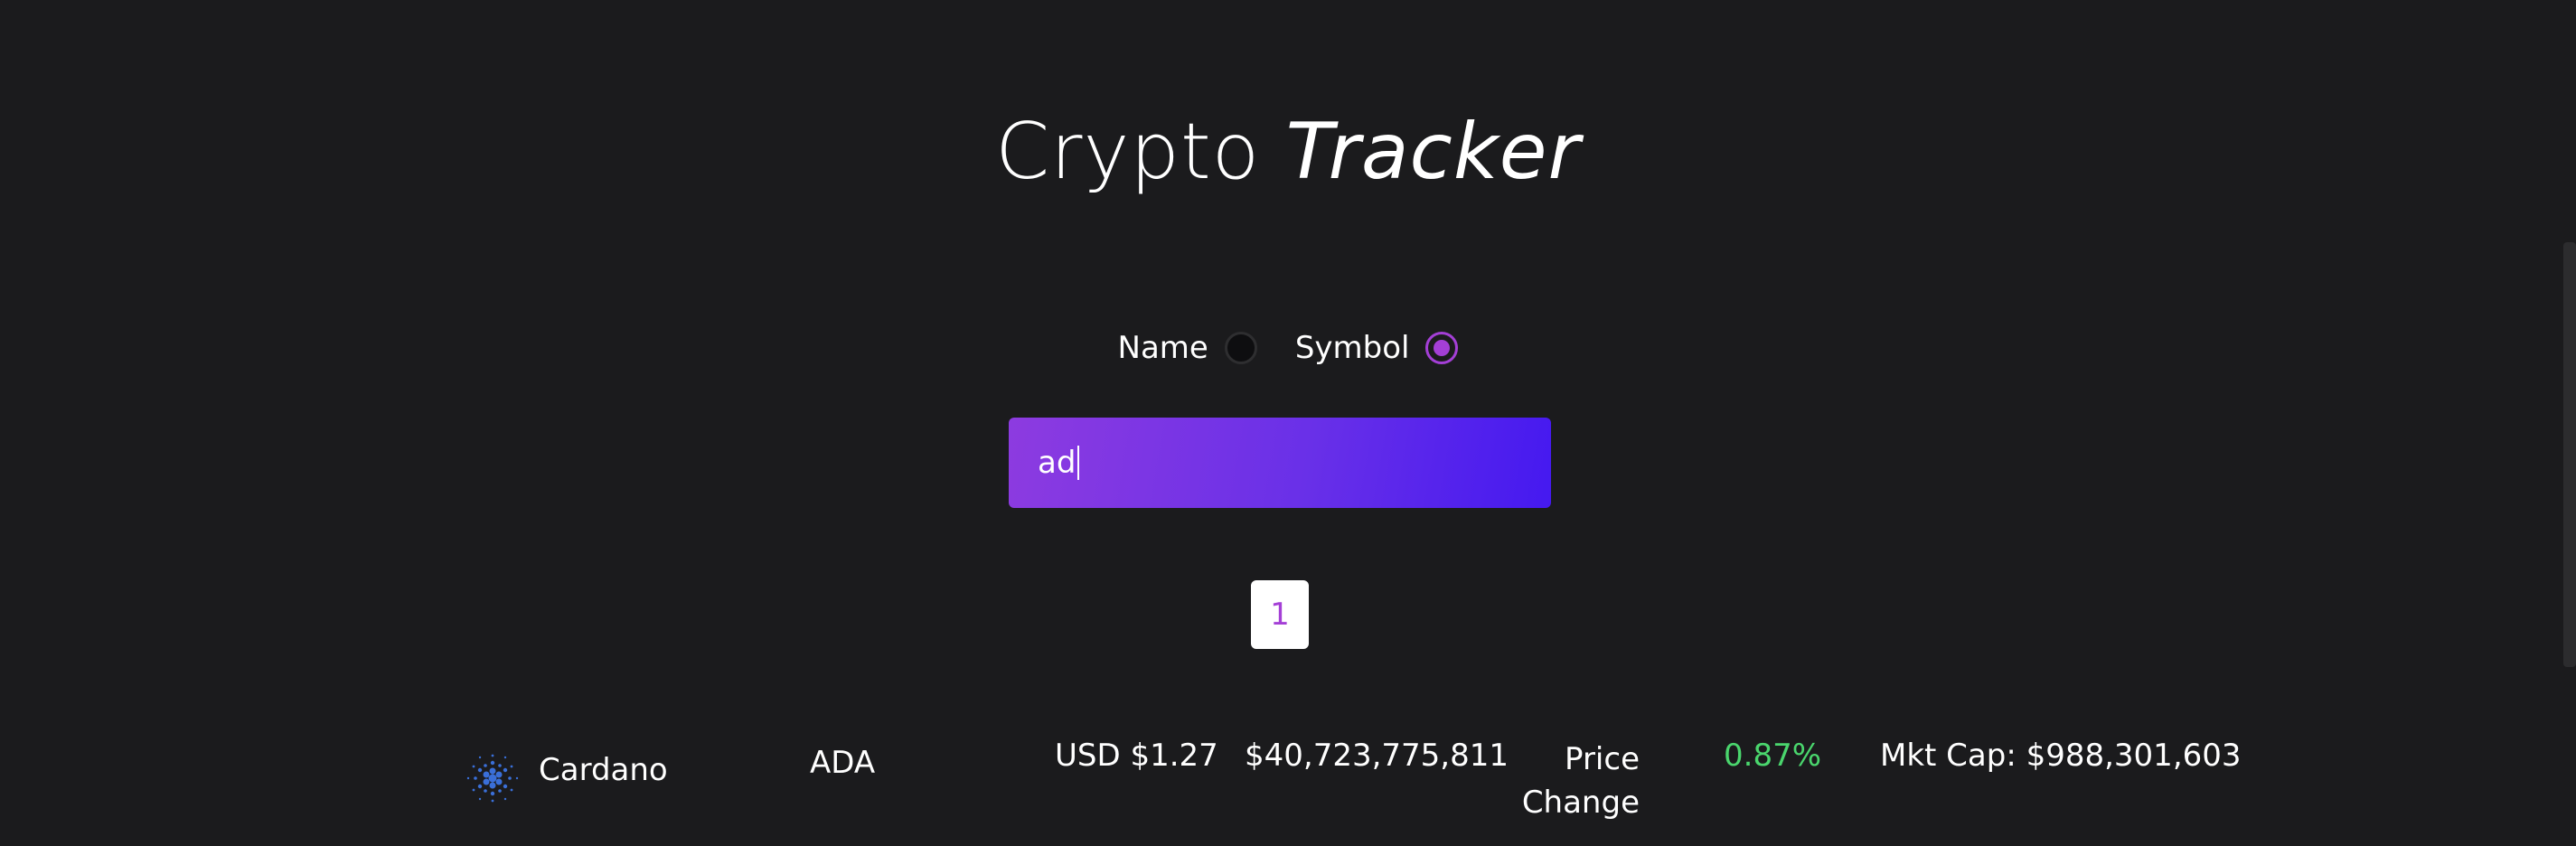 This screenshot has width=2576, height=846. Describe the element at coordinates (1128, 152) in the screenshot. I see `title-crypto: Crypto` at that location.